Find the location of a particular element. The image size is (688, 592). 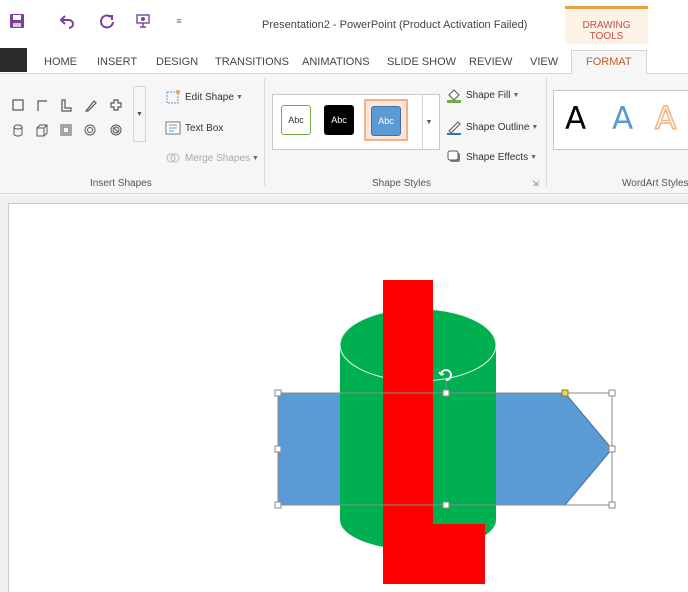

resize-handle-bottom-left is located at coordinates (278, 505).